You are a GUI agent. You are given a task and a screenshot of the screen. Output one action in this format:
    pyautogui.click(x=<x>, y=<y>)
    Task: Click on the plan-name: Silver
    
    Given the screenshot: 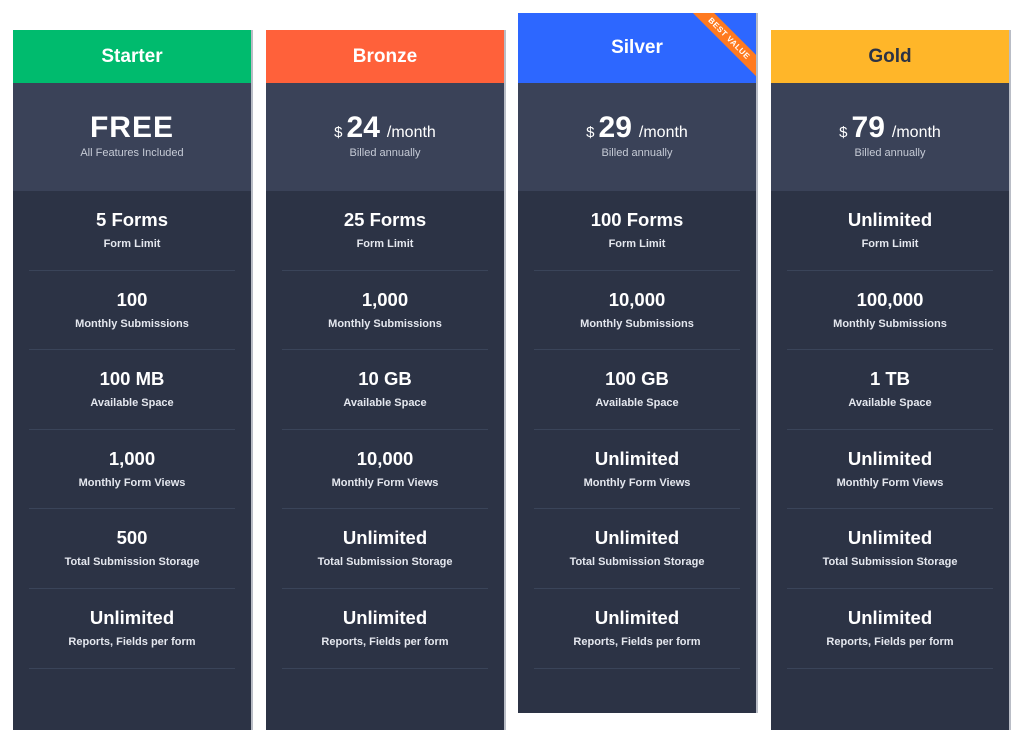 What is the action you would take?
    pyautogui.click(x=637, y=47)
    